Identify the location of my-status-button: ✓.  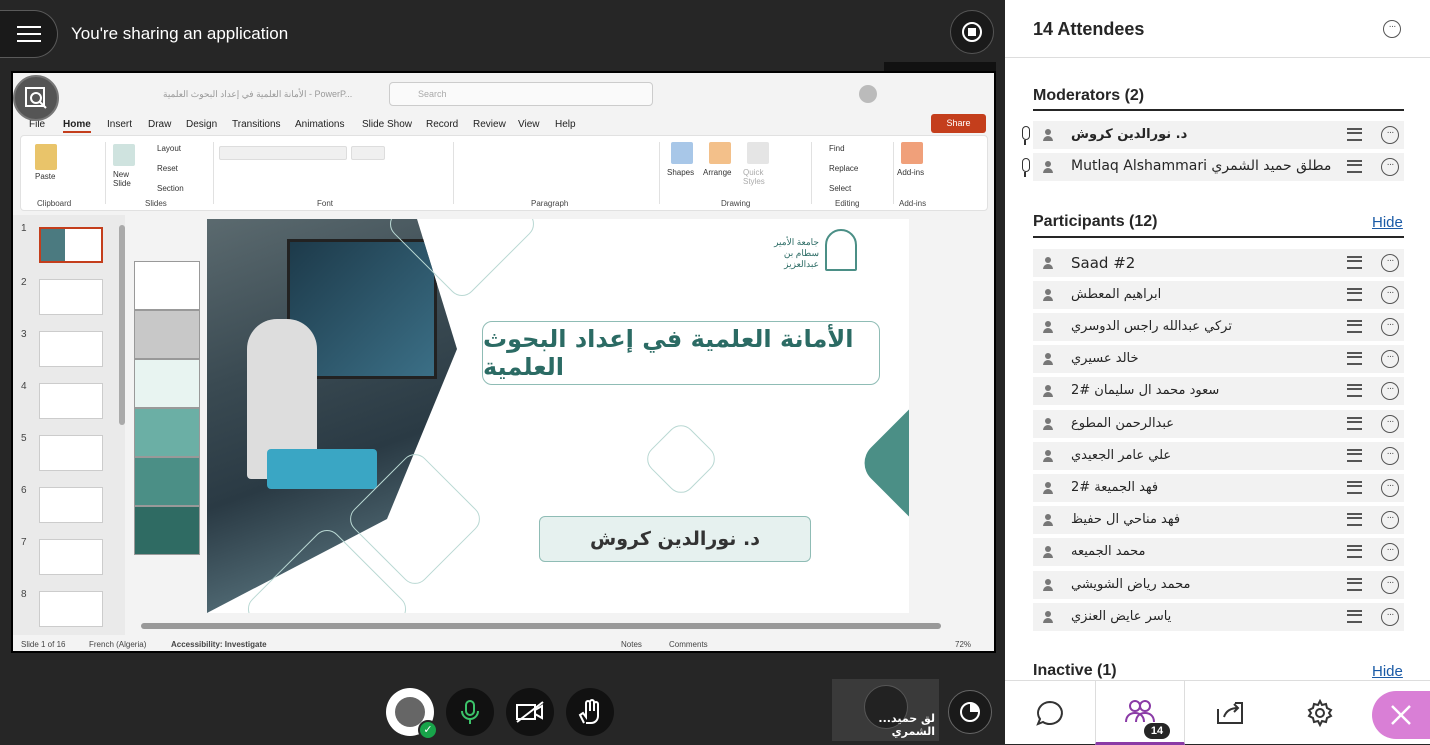
(412, 714).